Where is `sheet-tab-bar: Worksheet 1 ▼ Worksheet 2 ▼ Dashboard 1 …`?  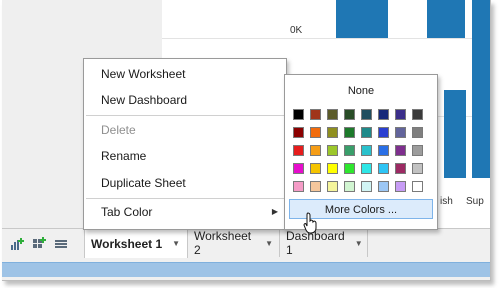 sheet-tab-bar: Worksheet 1 ▼ Worksheet 2 ▼ Dashboard 1 … is located at coordinates (246, 243).